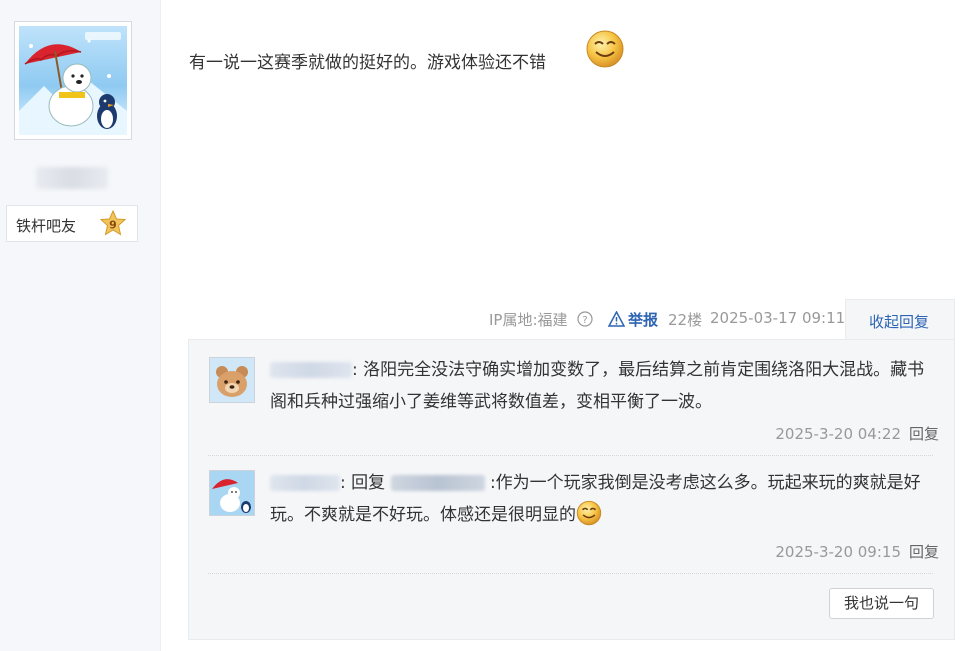  Describe the element at coordinates (685, 320) in the screenshot. I see `floor-number: 22楼` at that location.